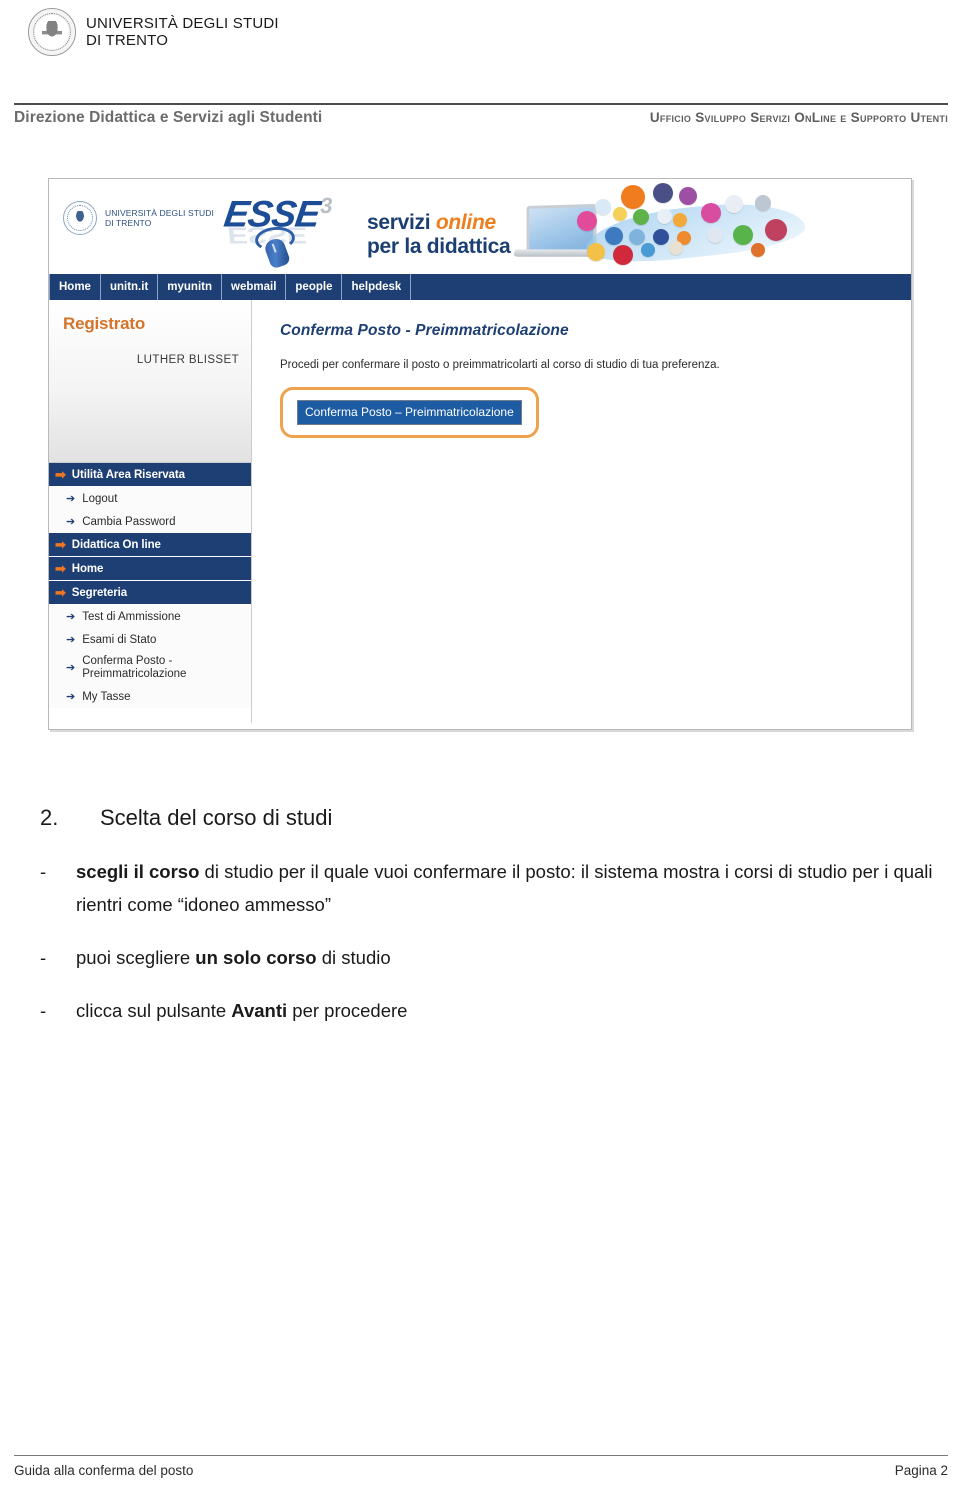 The image size is (960, 1497). What do you see at coordinates (116, 544) in the screenshot?
I see `sidebar-item-label: Didattica On line` at bounding box center [116, 544].